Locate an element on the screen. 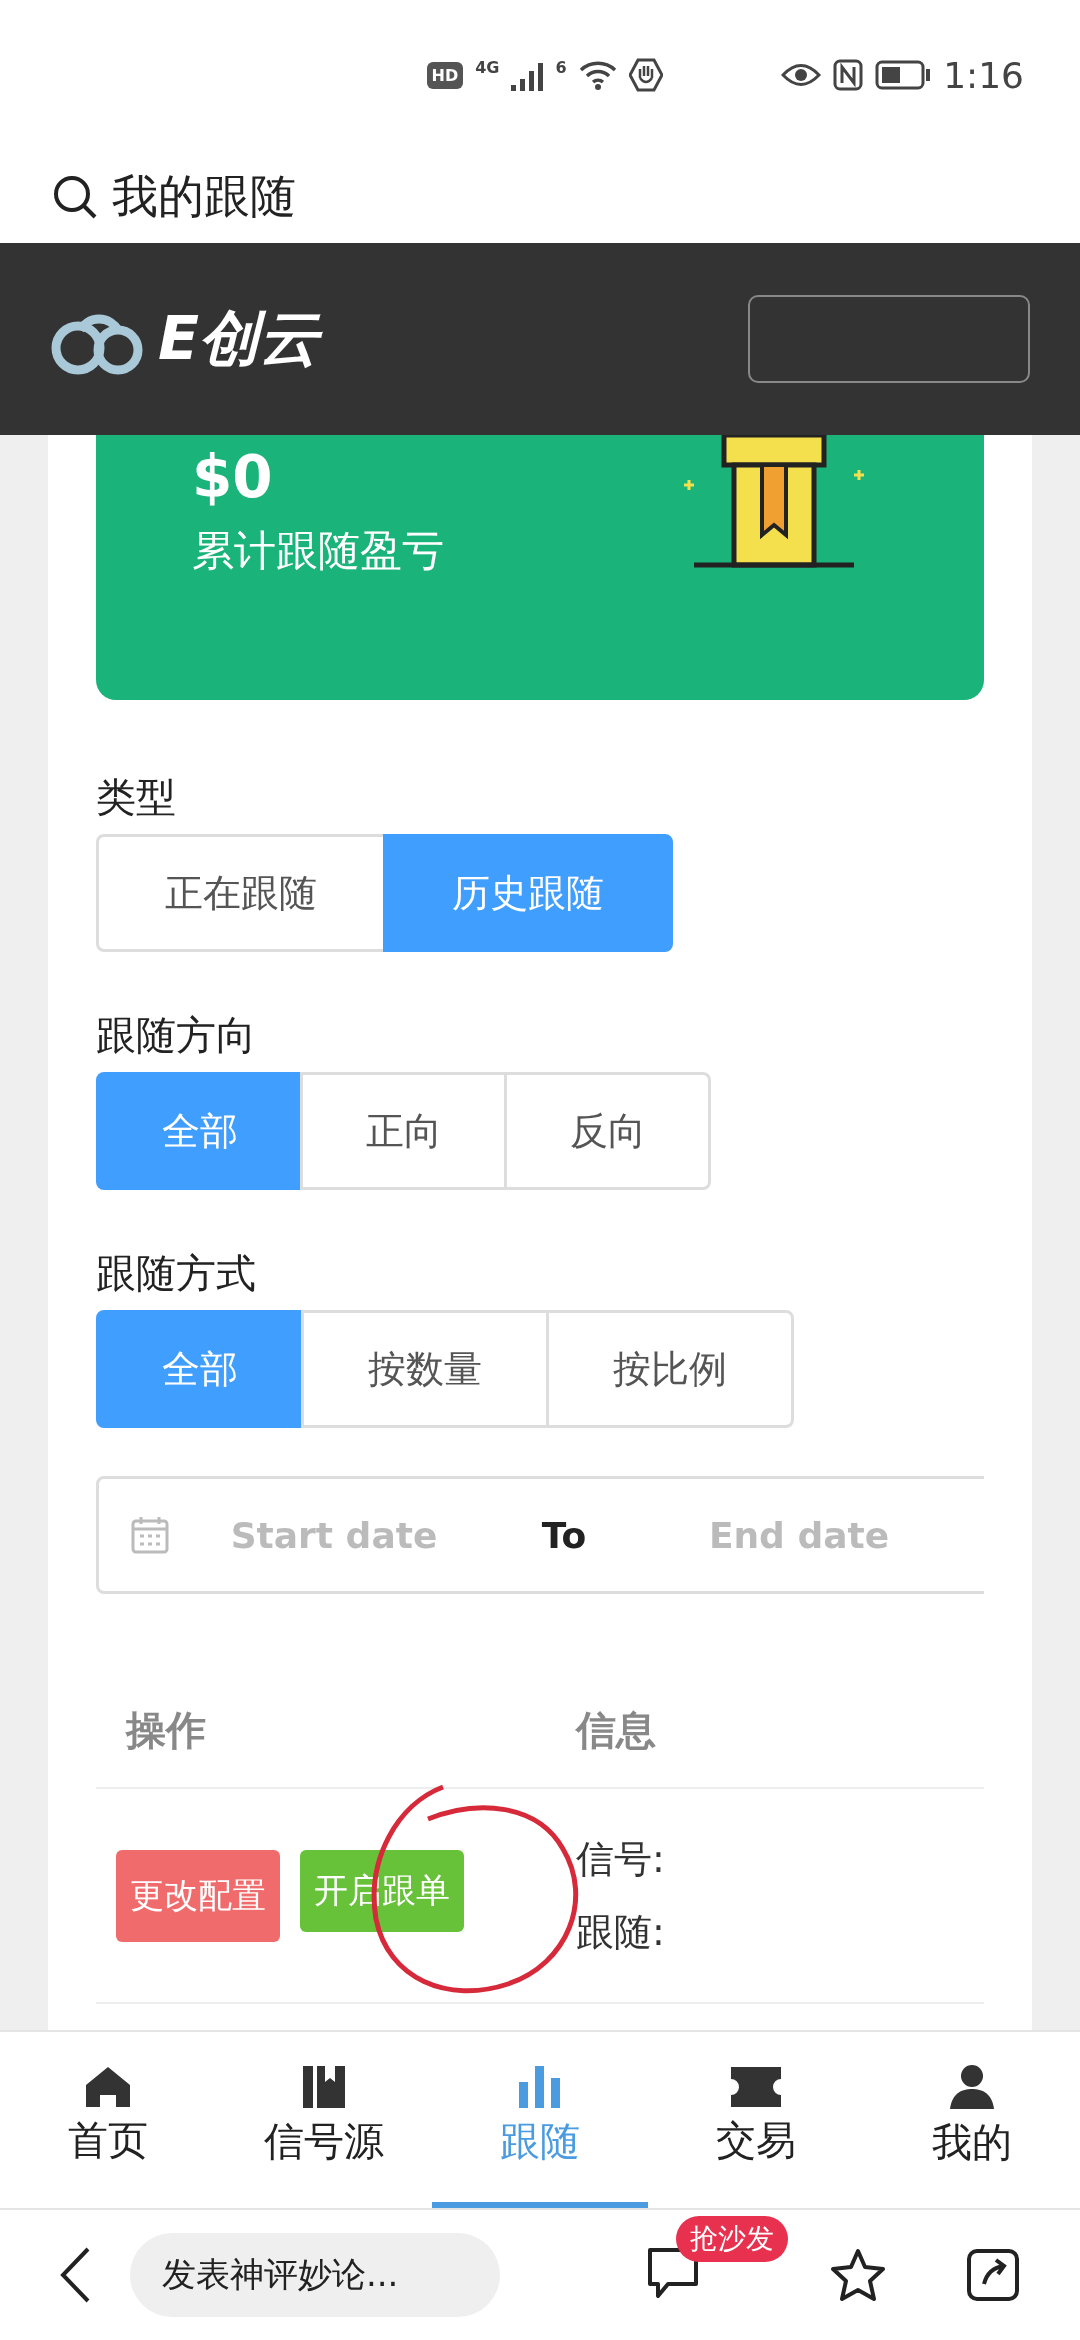  segment-button: 正向 is located at coordinates (403, 1131).